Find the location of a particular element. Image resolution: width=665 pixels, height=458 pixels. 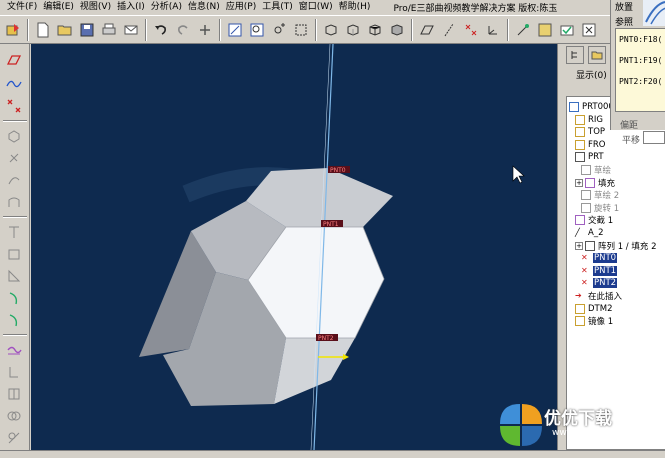

round-button is located at coordinates (14, 320).